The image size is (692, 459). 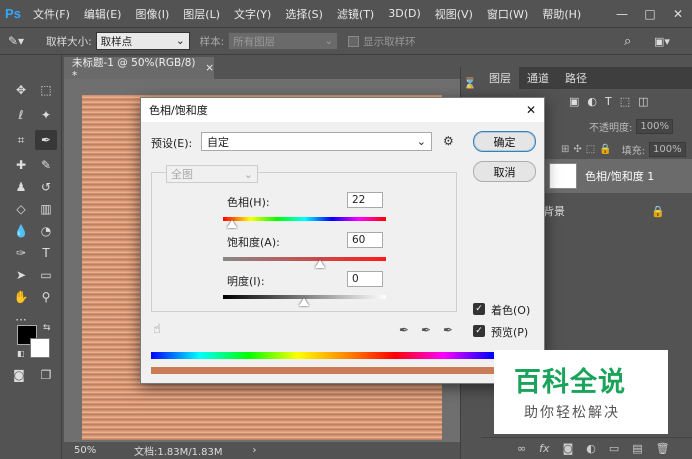 I want to click on menu-layer: 图层(L), so click(x=201, y=14).